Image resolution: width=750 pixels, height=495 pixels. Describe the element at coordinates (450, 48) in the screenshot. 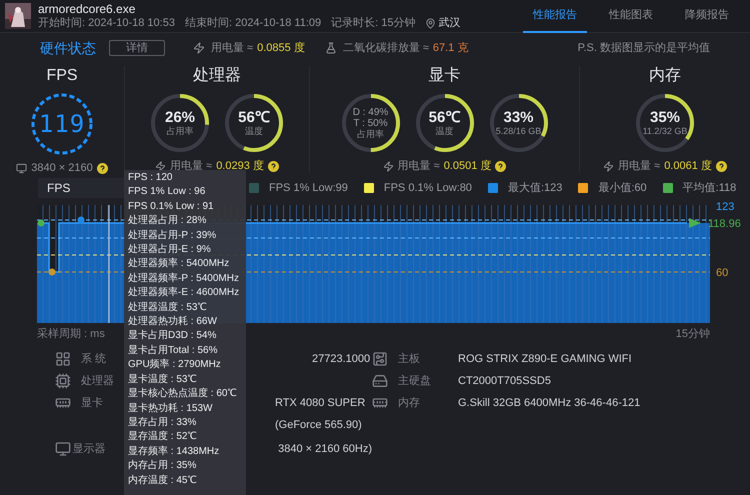

I see `co2-value: 67.1 克` at that location.